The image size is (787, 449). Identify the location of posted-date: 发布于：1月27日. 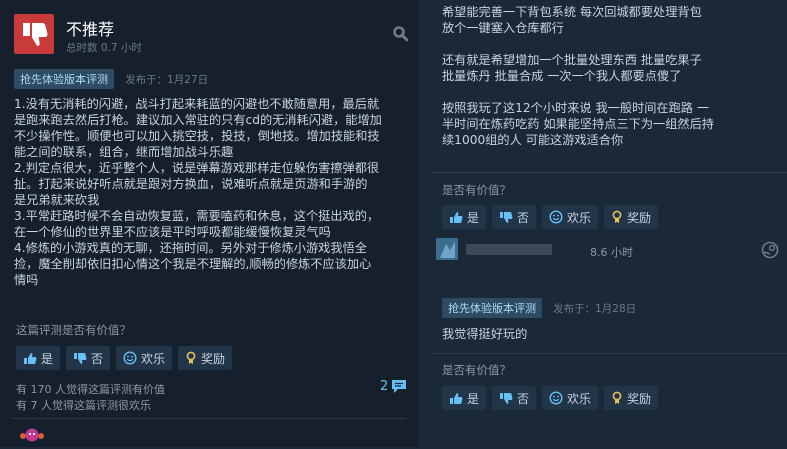
(167, 80).